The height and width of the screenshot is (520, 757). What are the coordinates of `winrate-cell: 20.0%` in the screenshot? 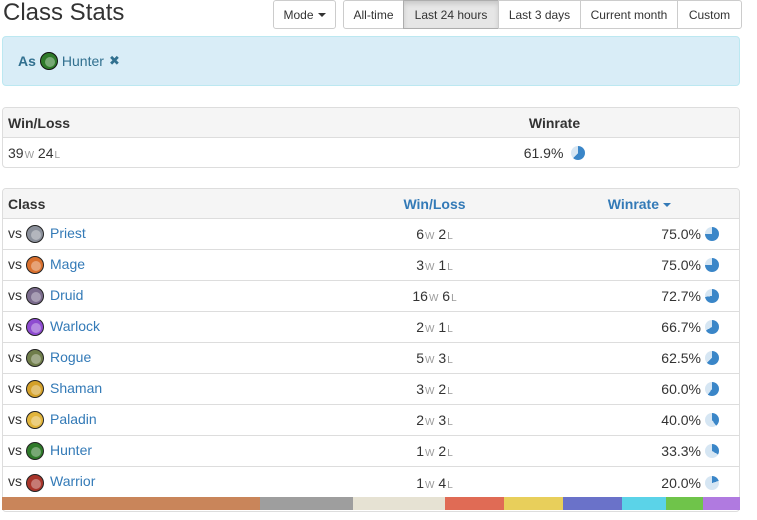 It's located at (657, 483).